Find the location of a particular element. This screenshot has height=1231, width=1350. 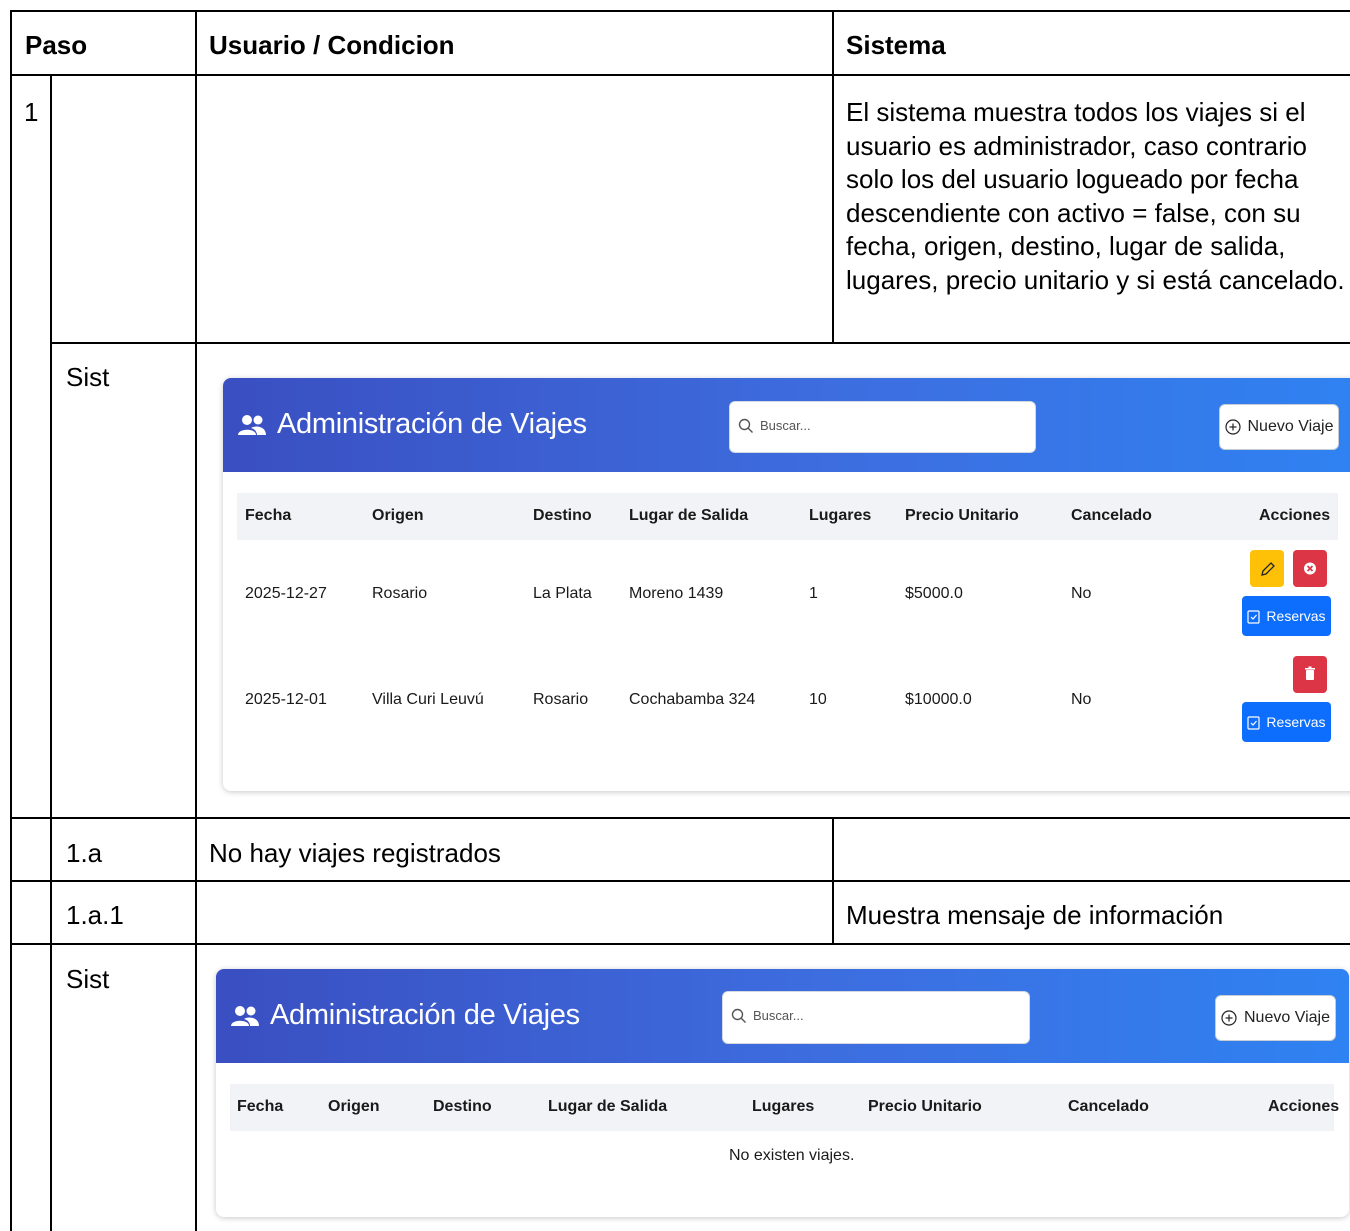

cell-lugares: 10 is located at coordinates (818, 699).